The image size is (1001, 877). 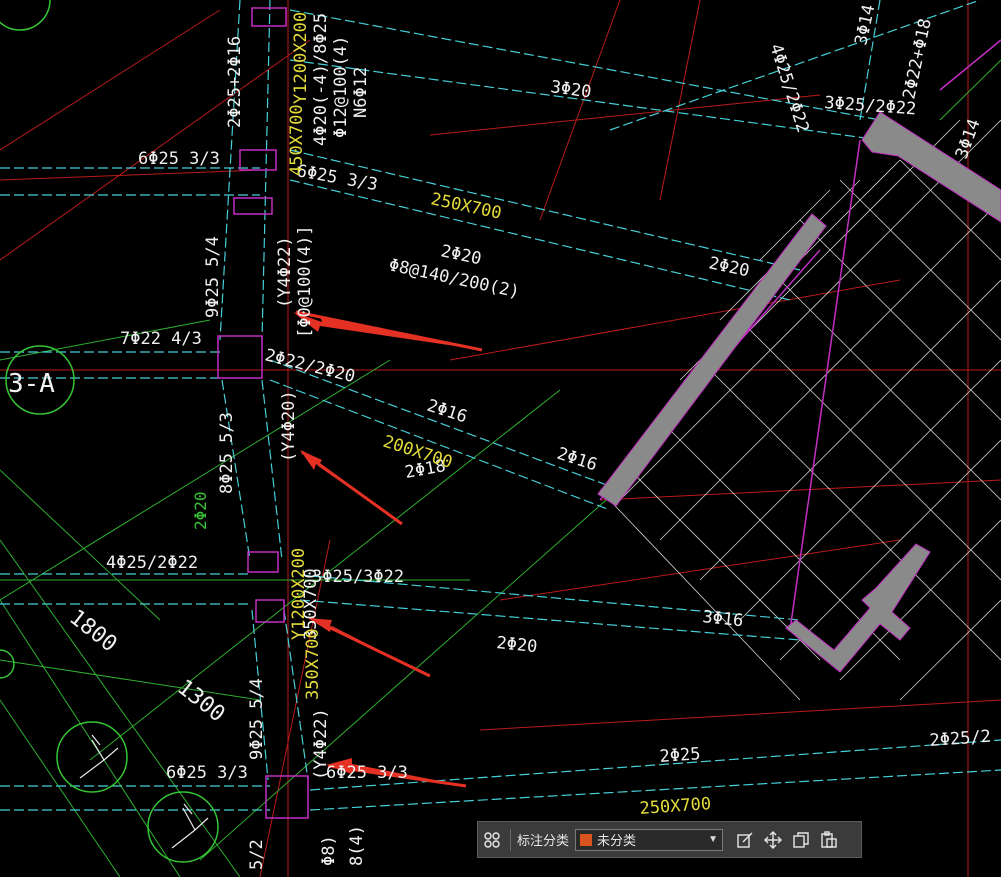 I want to click on rebar-label: 2Φ20, so click(x=516, y=645).